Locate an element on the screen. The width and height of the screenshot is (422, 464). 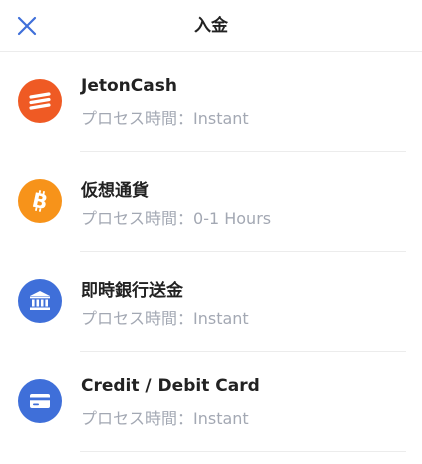
processing-time: プロセス時間：0-1 Hours is located at coordinates (176, 217).